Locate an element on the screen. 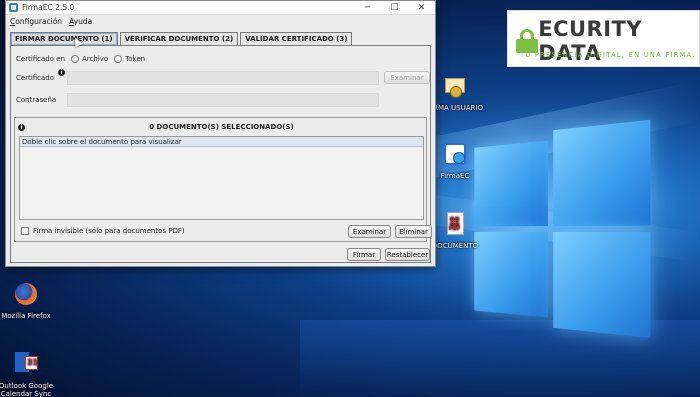 The height and width of the screenshot is (397, 700). desktop-icon-outlook-sync: 31 Outlook Google Calendar Sync is located at coordinates (28, 373).